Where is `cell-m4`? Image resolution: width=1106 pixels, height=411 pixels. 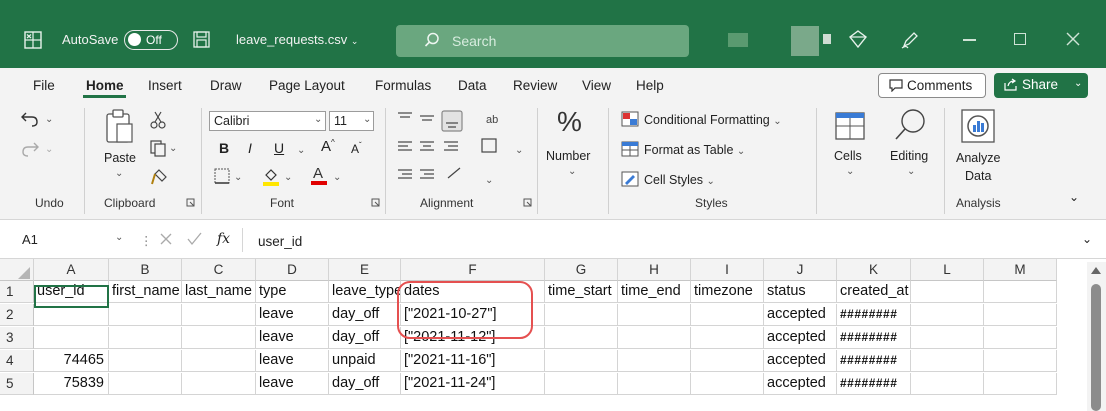
cell-m4 is located at coordinates (1020, 361).